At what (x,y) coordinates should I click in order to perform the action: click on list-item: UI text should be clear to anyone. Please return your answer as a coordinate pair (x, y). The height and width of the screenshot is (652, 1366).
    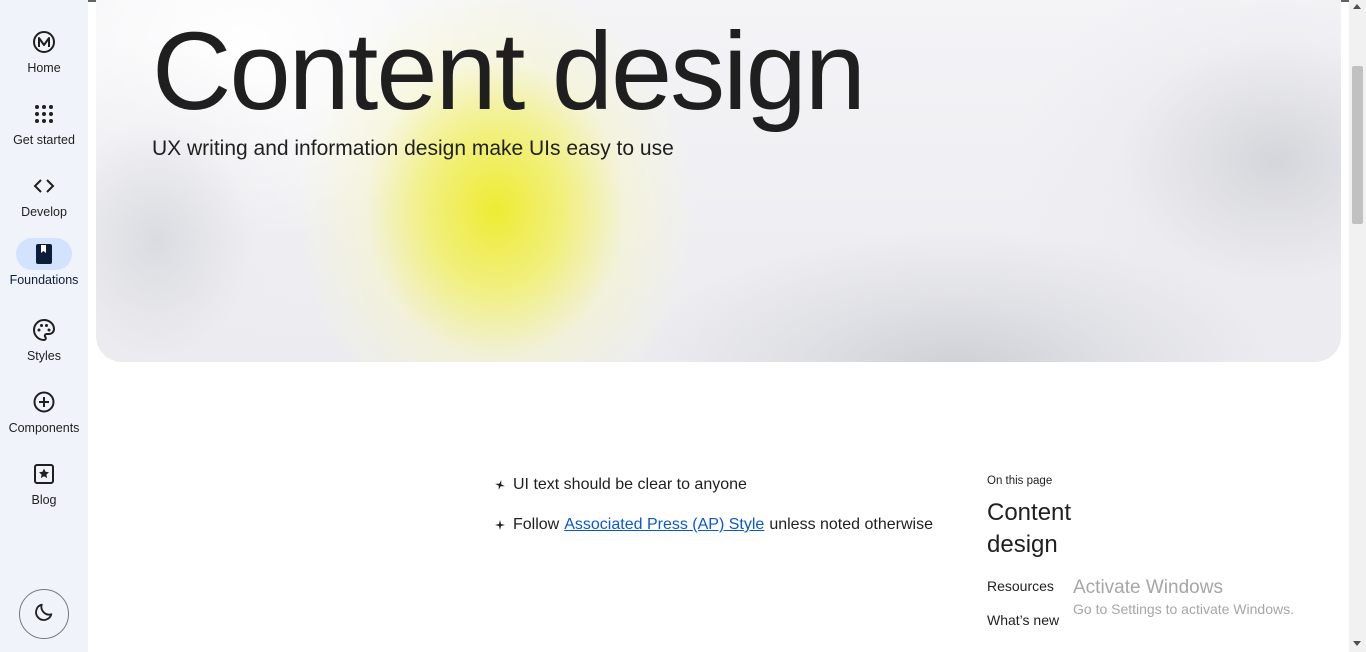
    Looking at the image, I should click on (725, 485).